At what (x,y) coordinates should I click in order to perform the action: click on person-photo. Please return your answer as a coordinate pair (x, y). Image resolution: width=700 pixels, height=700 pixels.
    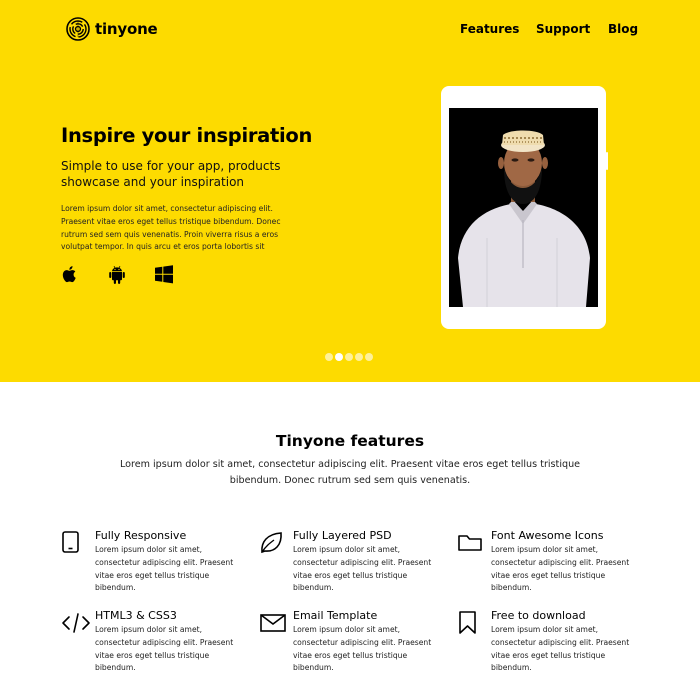
    Looking at the image, I should click on (523, 207).